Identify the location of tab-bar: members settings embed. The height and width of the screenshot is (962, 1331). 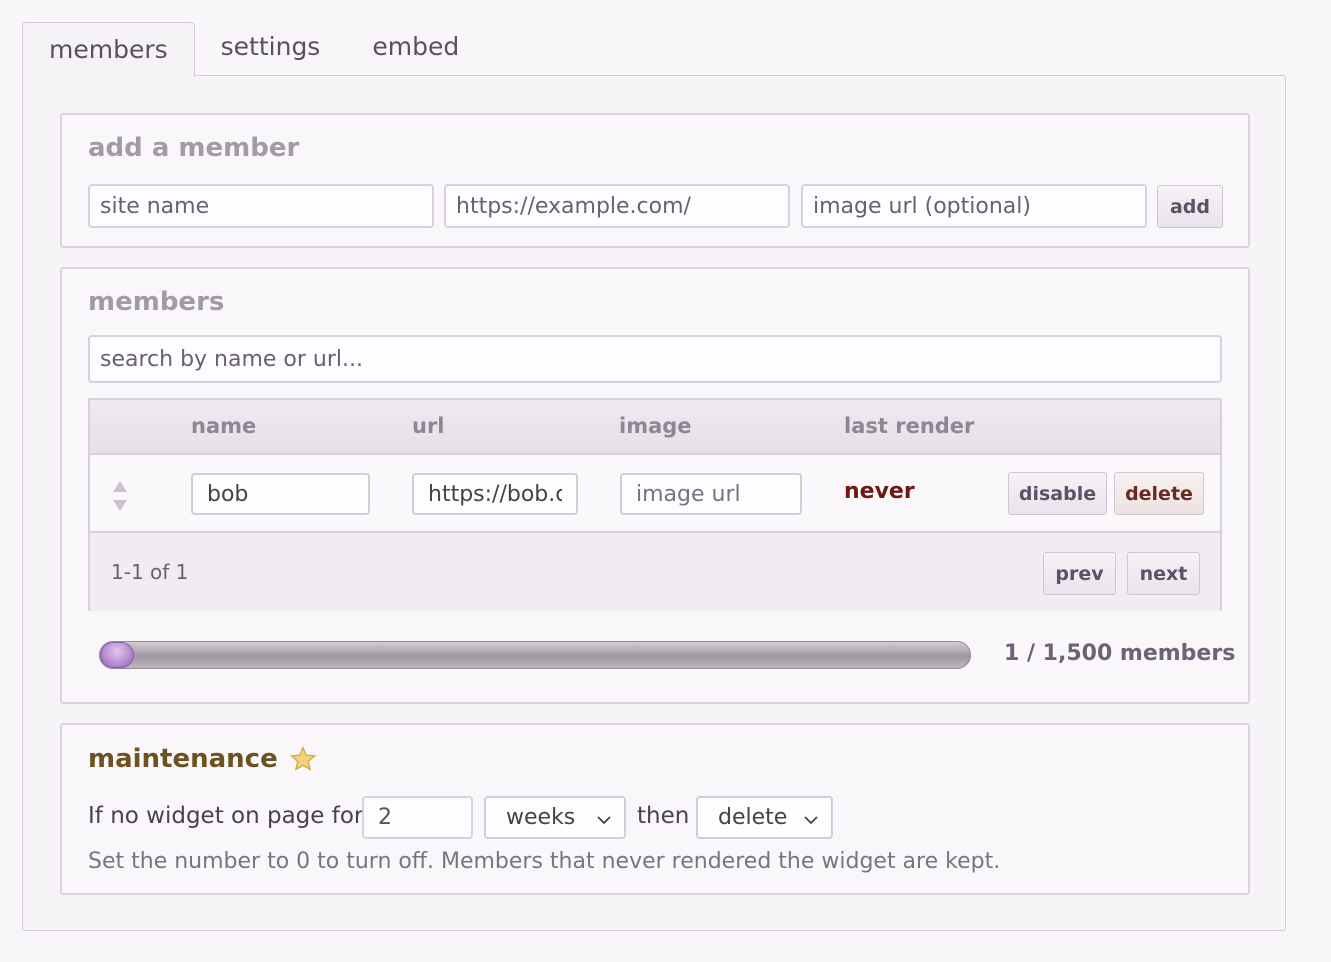
(253, 49).